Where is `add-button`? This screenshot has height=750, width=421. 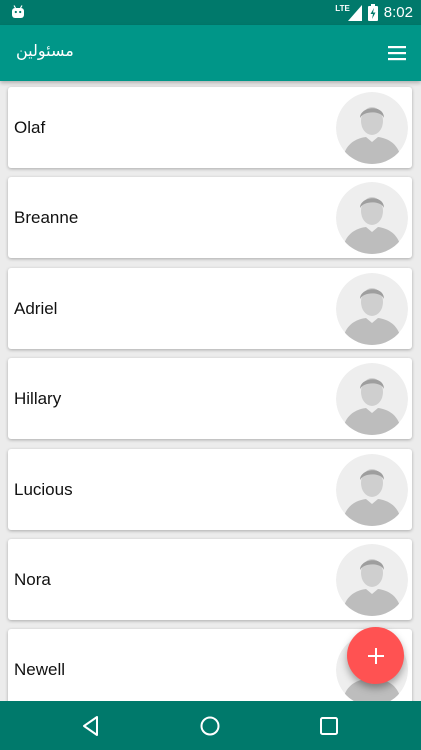
add-button is located at coordinates (375, 655).